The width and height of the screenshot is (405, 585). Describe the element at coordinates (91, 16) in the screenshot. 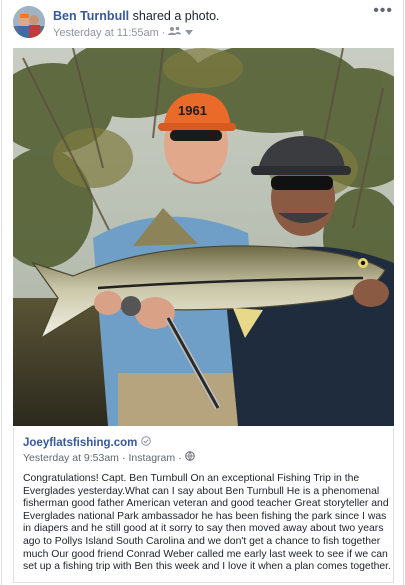

I see `author-name: Ben Turnbull` at that location.